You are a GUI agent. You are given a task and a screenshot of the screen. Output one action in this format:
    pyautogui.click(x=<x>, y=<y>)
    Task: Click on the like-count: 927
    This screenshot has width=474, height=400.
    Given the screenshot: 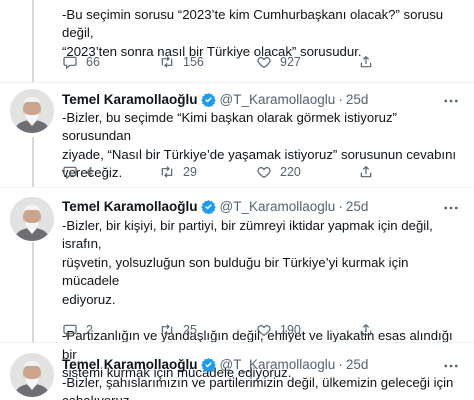 What is the action you would take?
    pyautogui.click(x=290, y=62)
    